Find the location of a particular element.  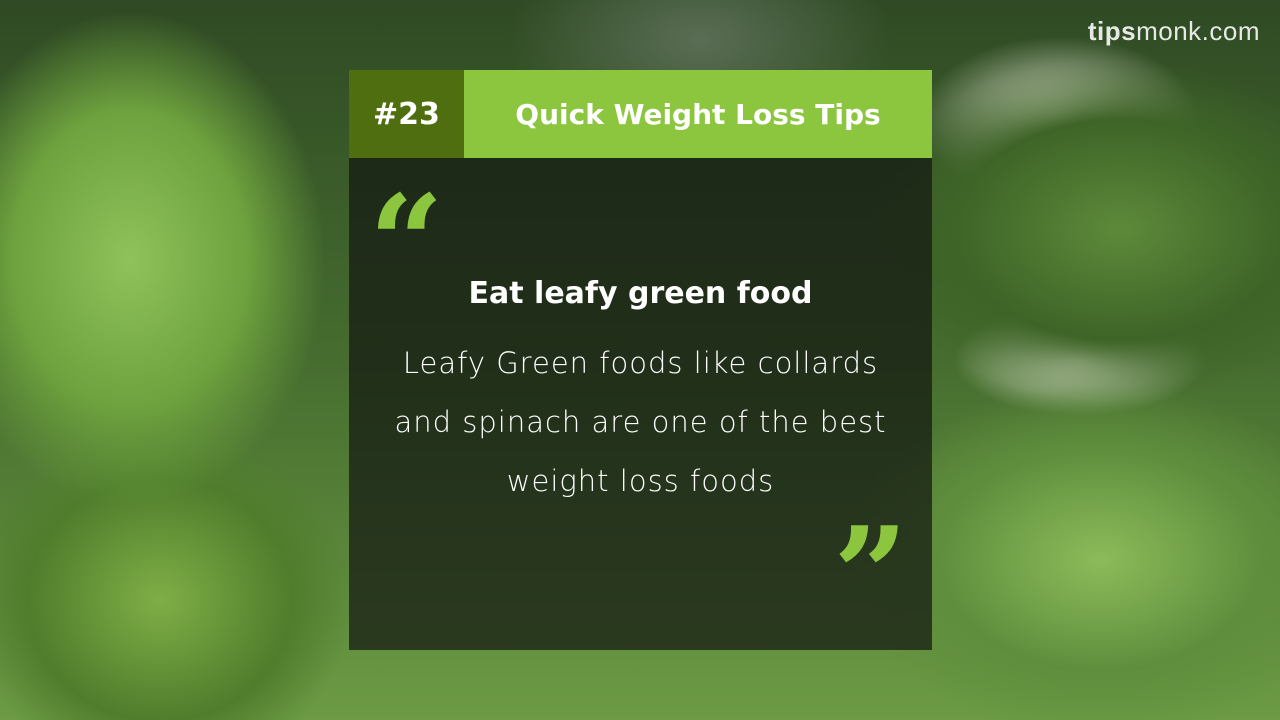

tip-header: #23 Quick Weight Loss Tips is located at coordinates (640, 114).